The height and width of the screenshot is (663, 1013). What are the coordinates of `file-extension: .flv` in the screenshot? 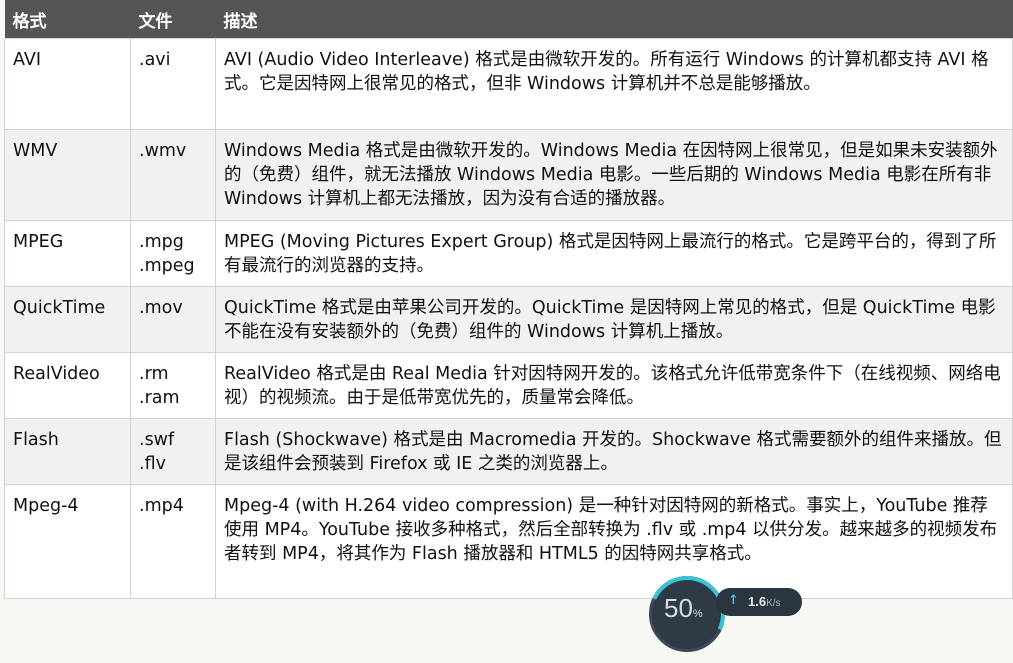 It's located at (152, 464).